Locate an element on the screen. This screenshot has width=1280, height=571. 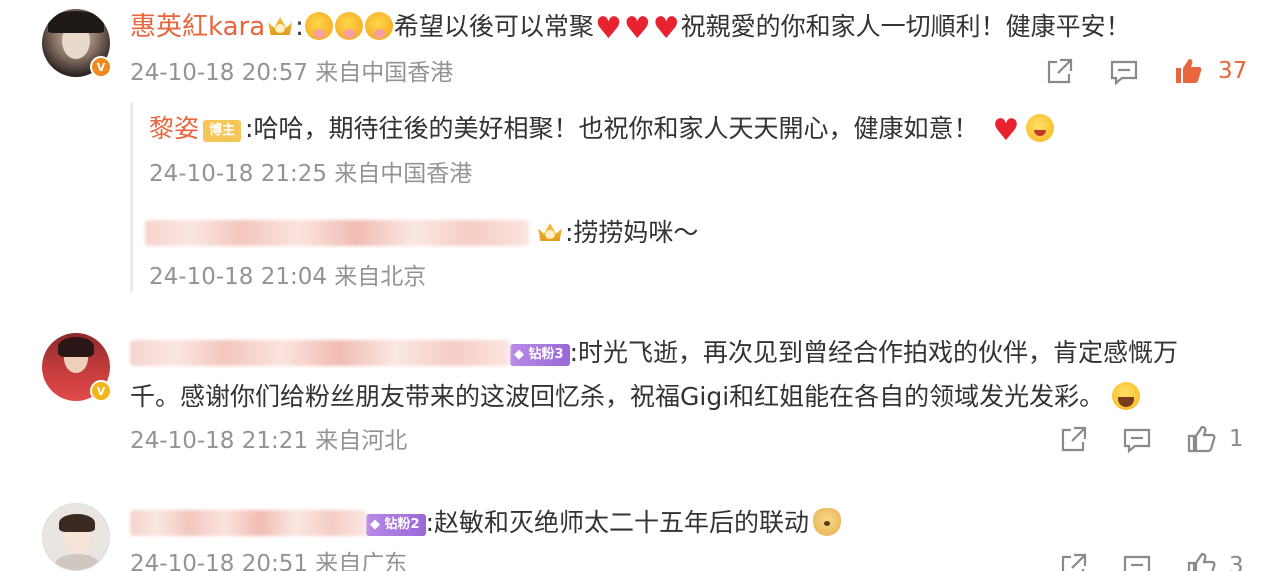
comment-text: :赵敏和灭绝师太二十五年后的联动 is located at coordinates (617, 522).